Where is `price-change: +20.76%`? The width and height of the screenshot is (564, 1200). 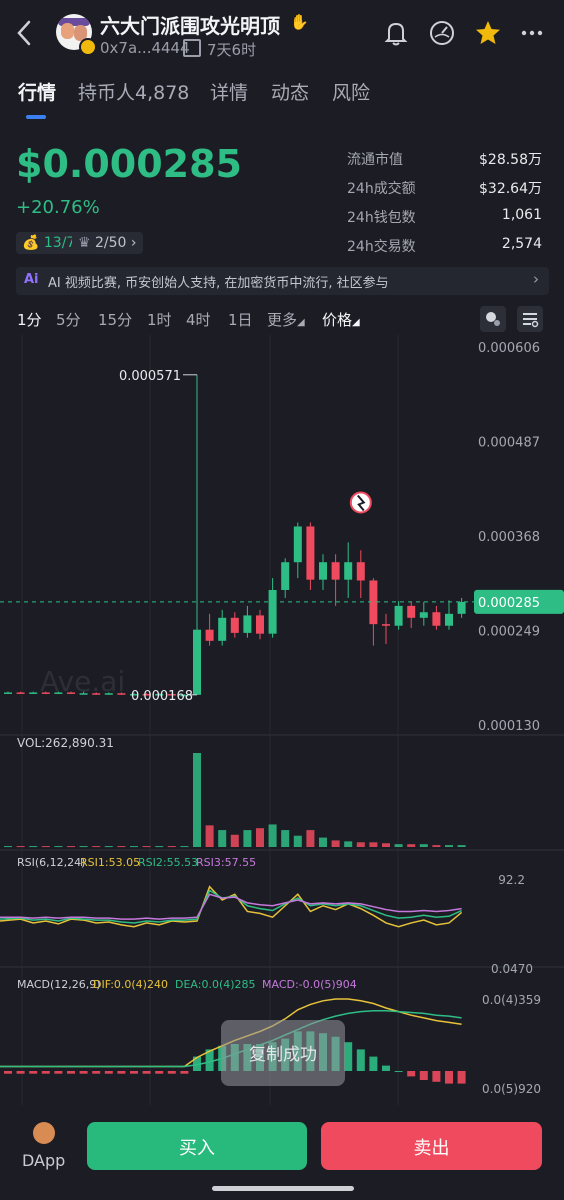 price-change: +20.76% is located at coordinates (58, 207).